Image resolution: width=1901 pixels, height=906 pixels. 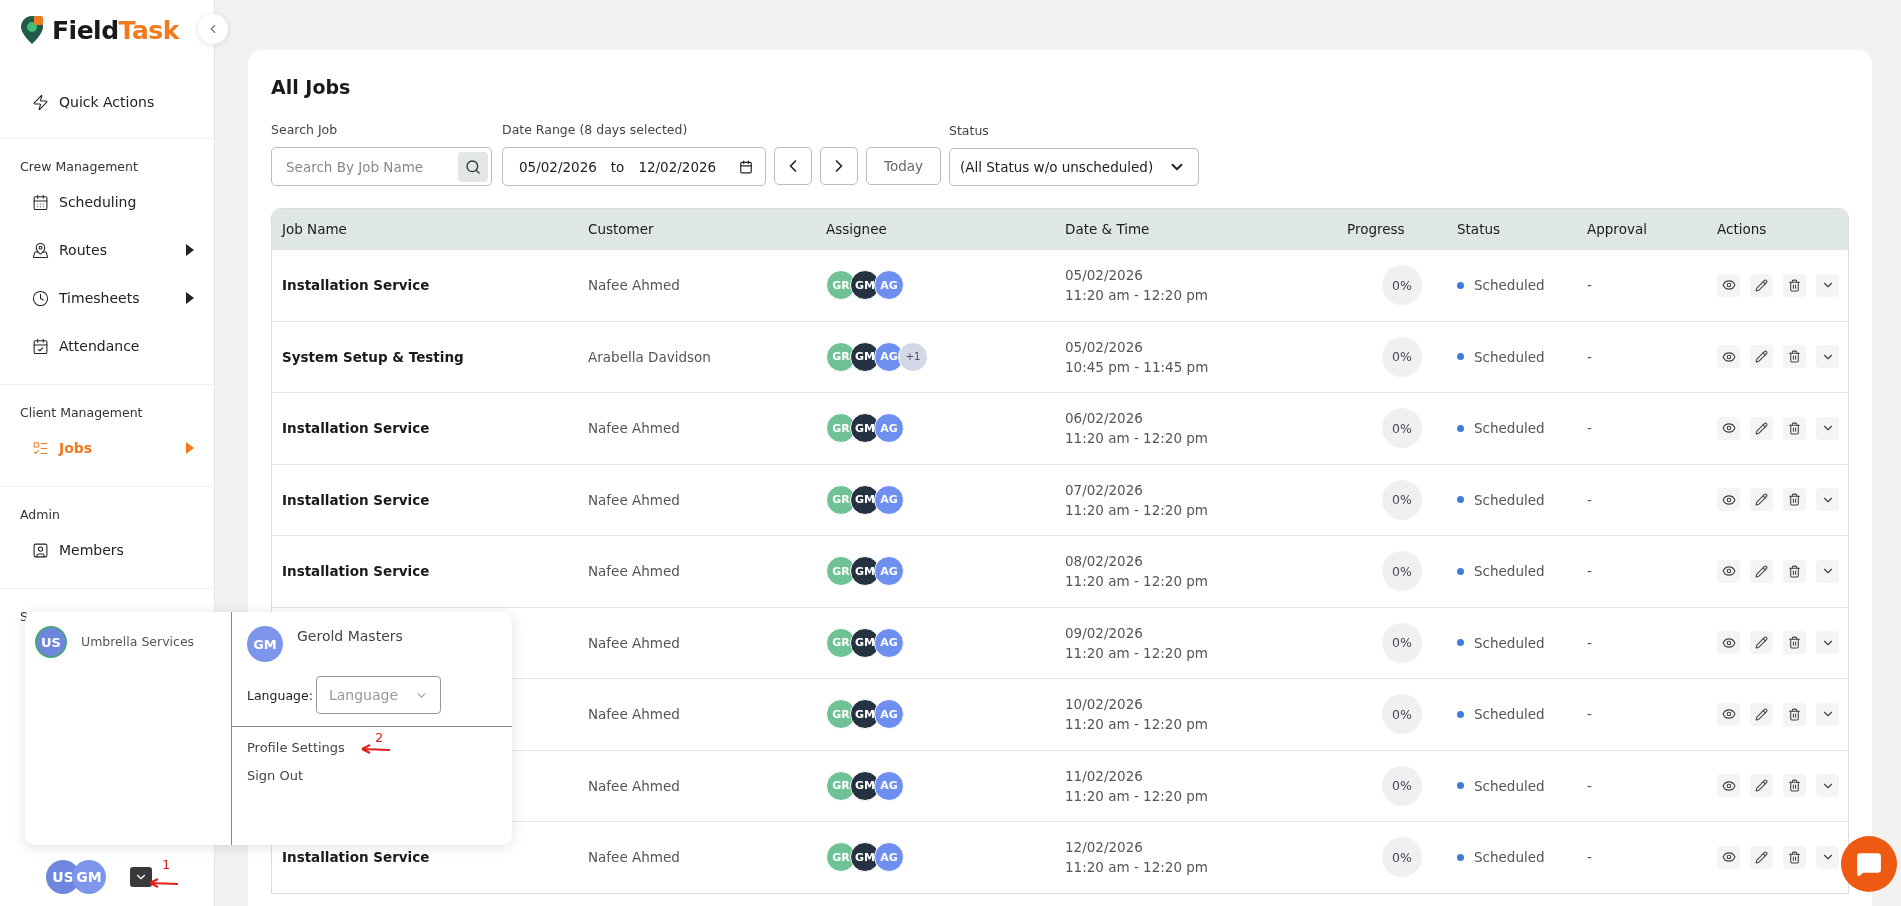 I want to click on column-header: Progress, so click(x=1376, y=229).